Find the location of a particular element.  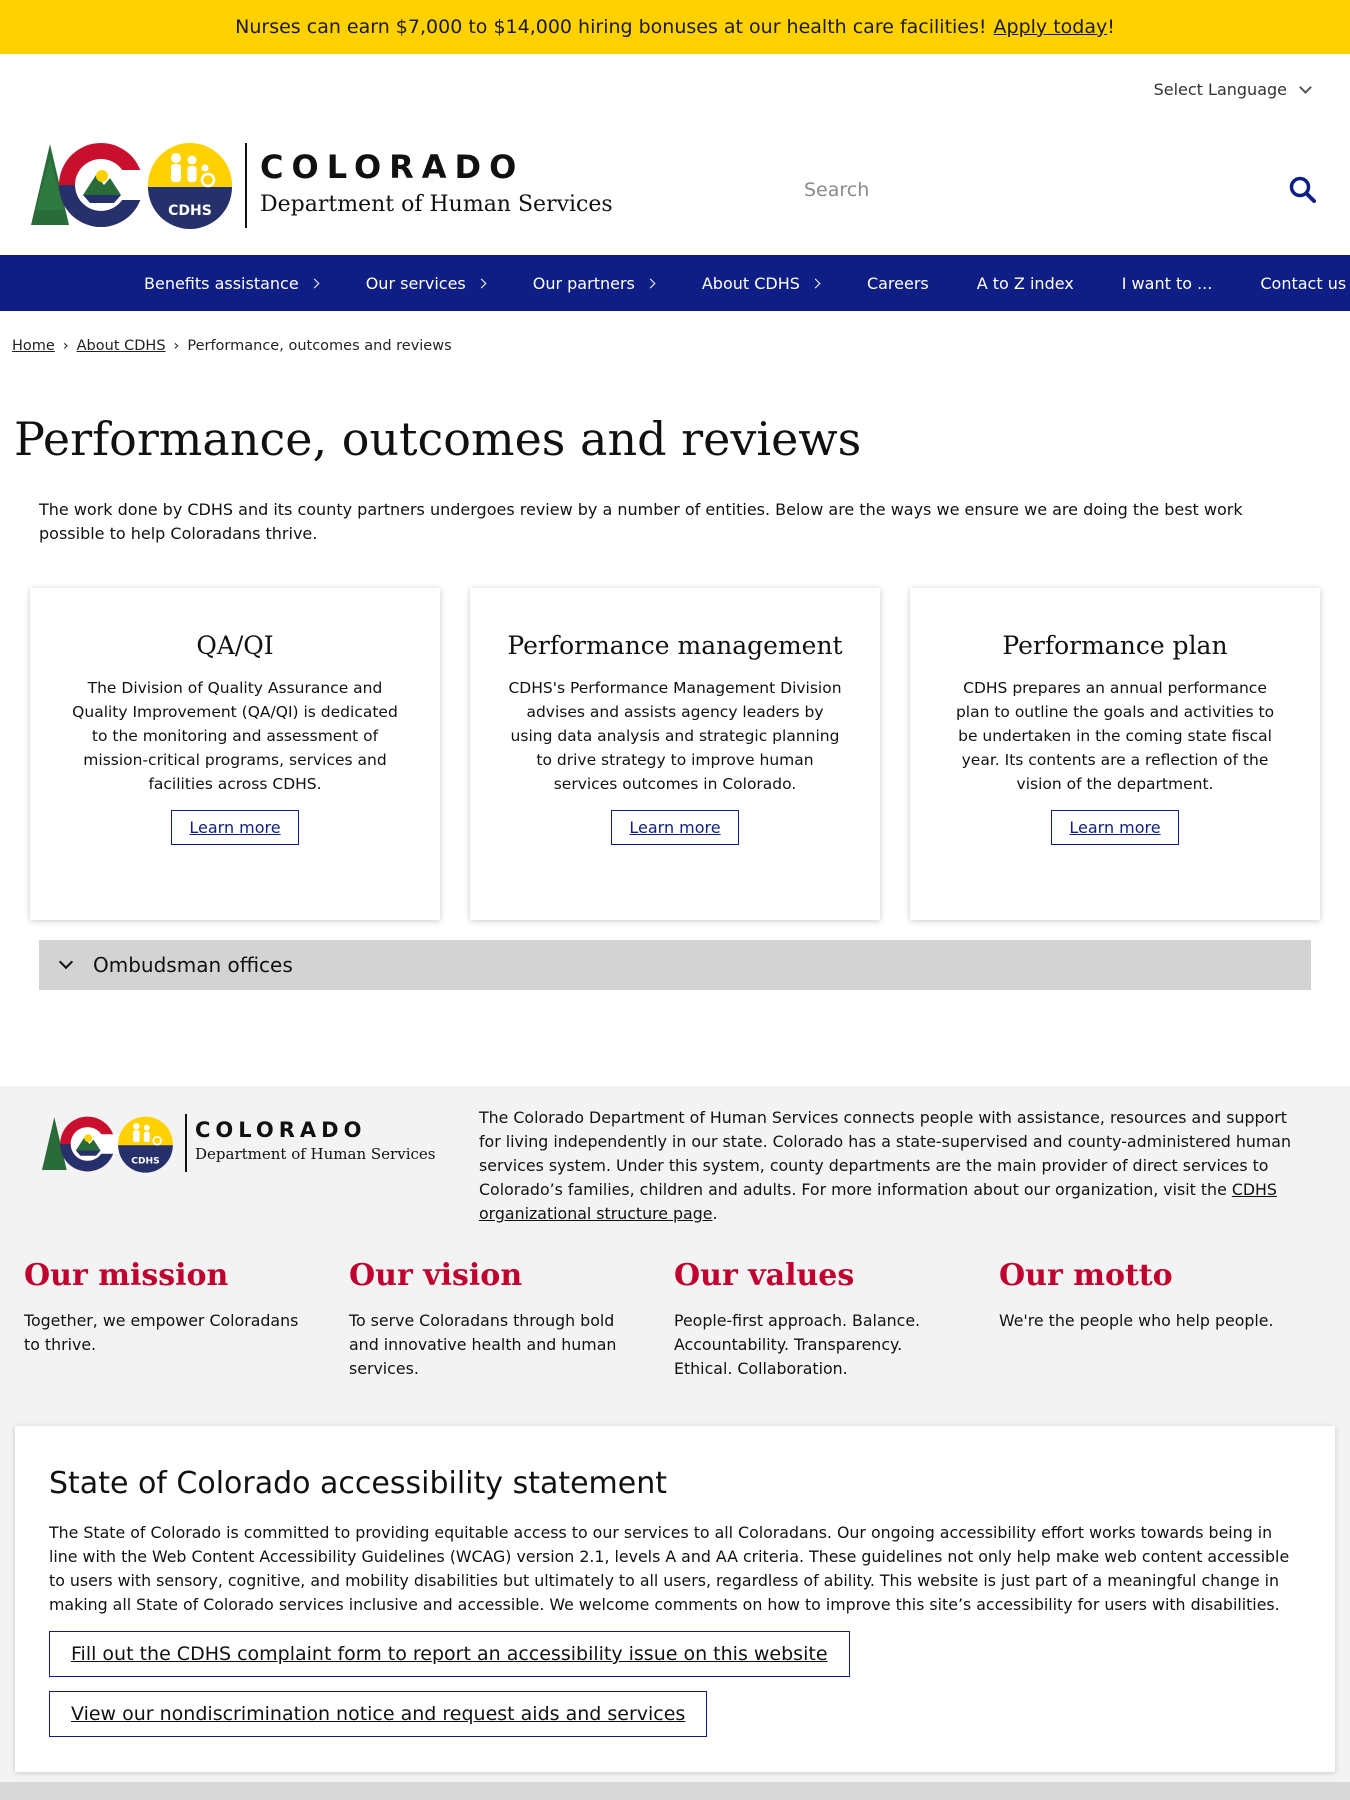

vision-title: Our vision is located at coordinates (436, 1275).